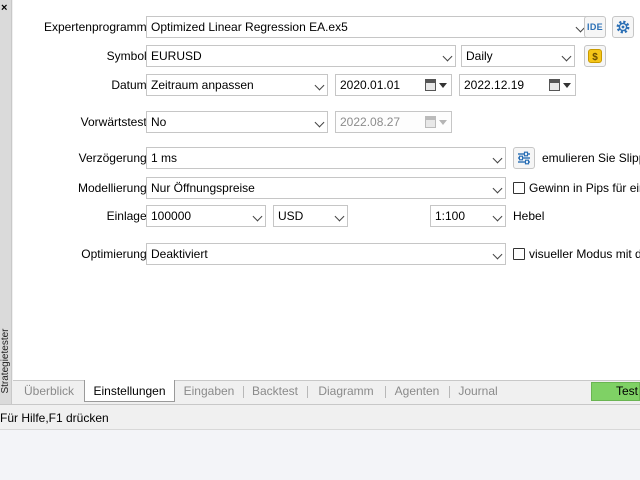  I want to click on deposit-select: 100000, so click(206, 216).